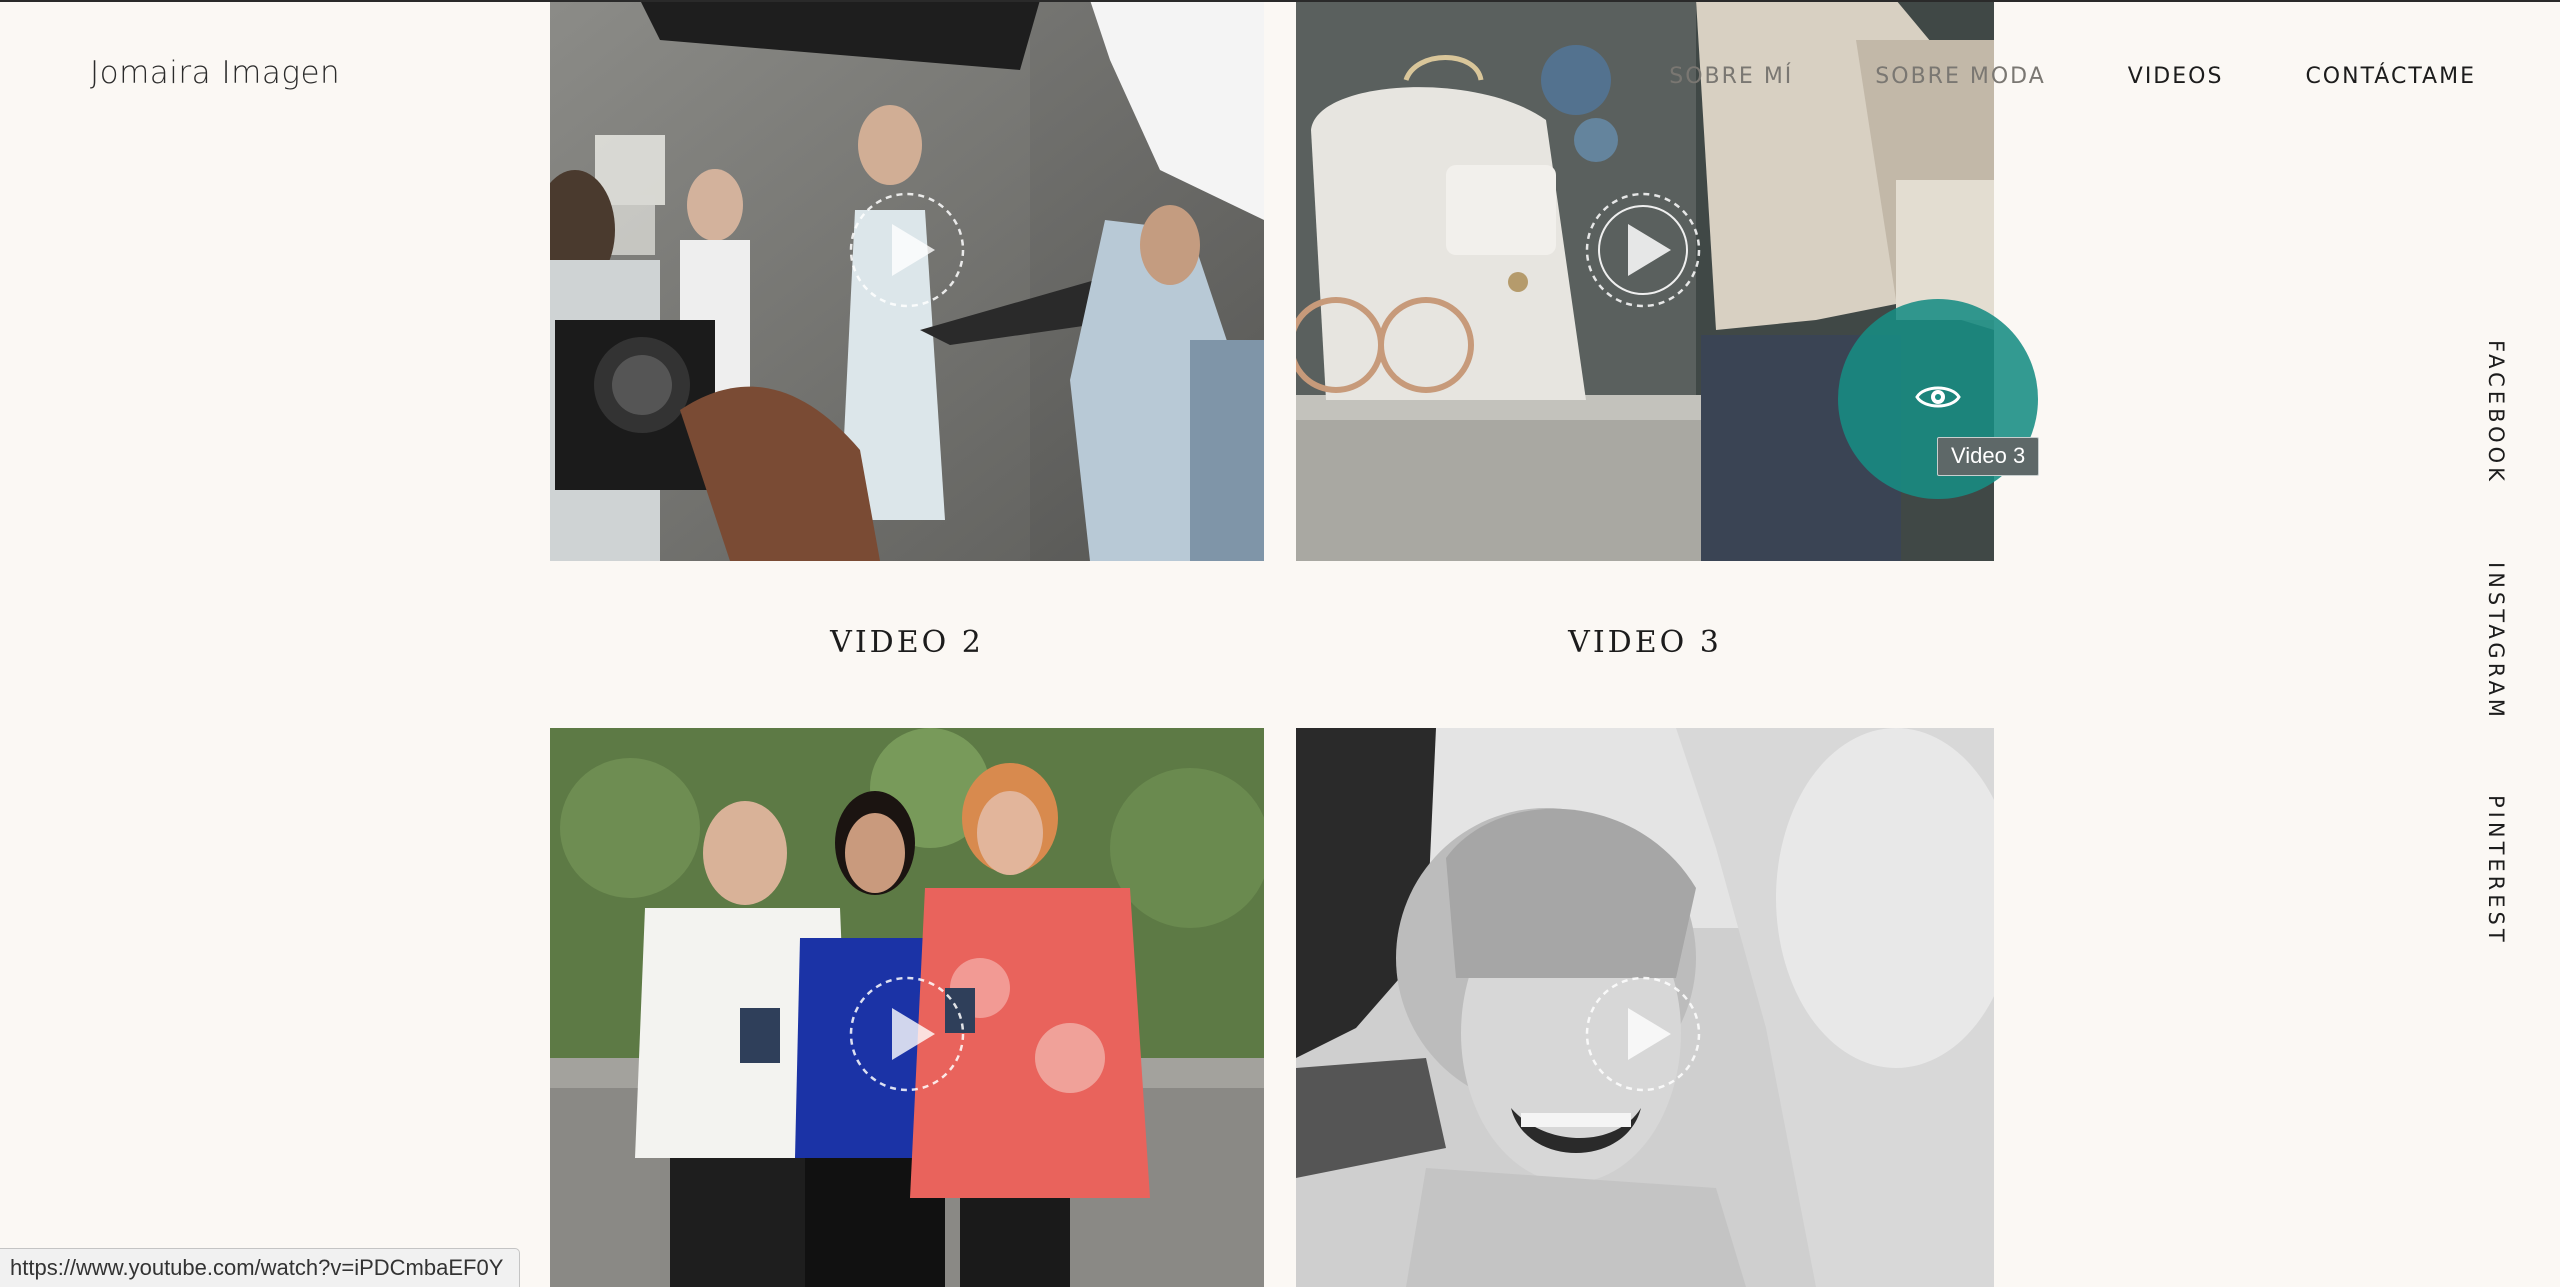  I want to click on nav-item-videos: VIDEOS, so click(2176, 76).